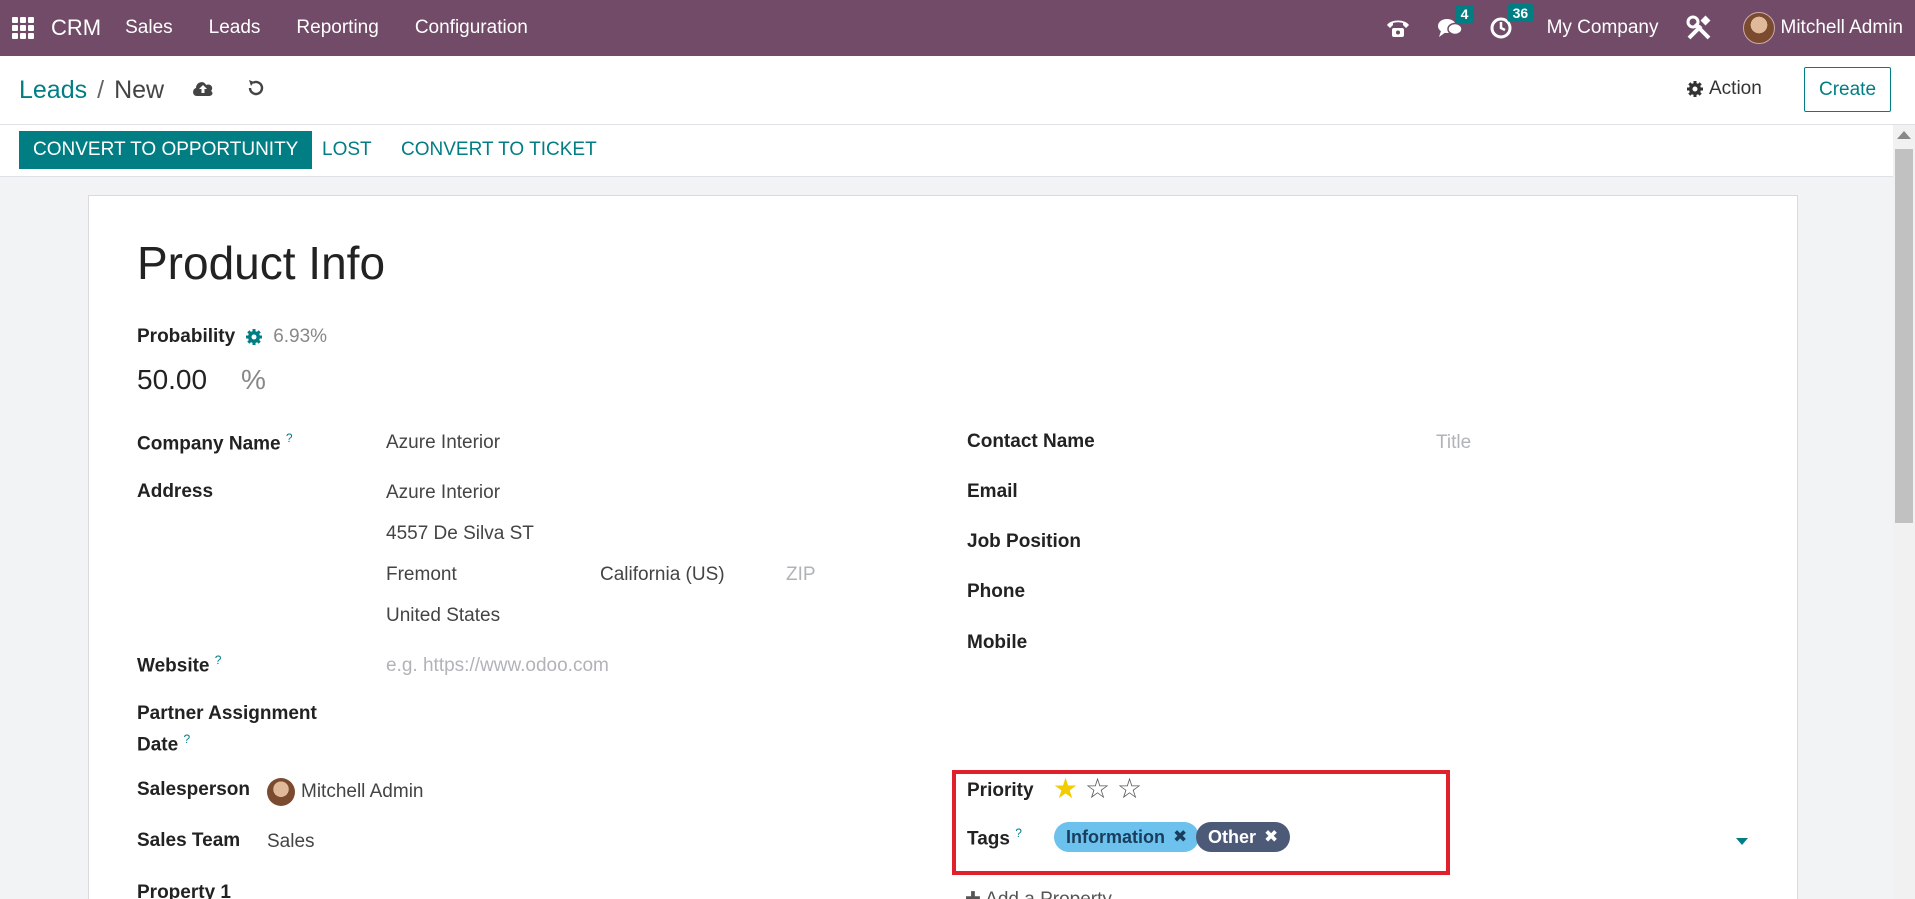  I want to click on email-label: Email, so click(992, 491).